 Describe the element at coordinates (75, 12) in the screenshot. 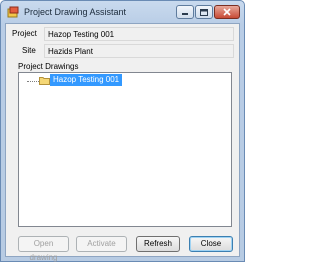

I see `window-title: Project Drawing Assistant` at that location.